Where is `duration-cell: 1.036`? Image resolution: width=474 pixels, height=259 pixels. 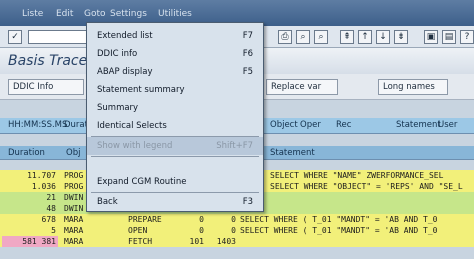 duration-cell: 1.036 is located at coordinates (43, 186).